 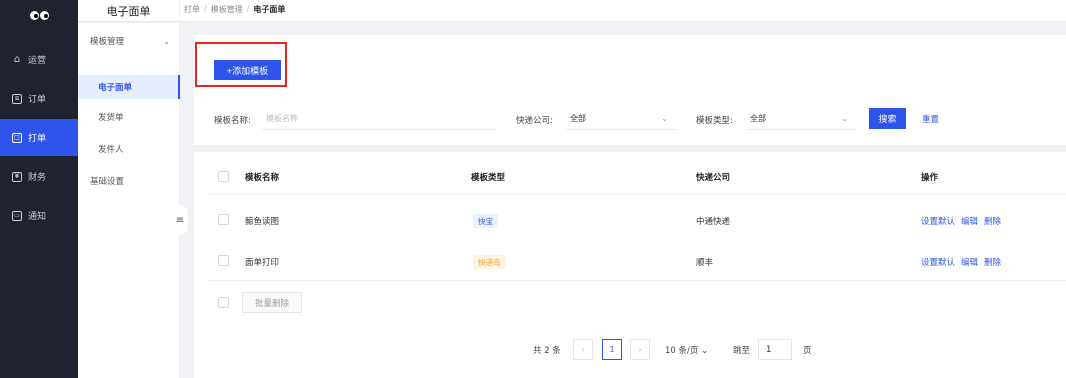 What do you see at coordinates (807, 351) in the screenshot?
I see `page-suffix-label: 页` at bounding box center [807, 351].